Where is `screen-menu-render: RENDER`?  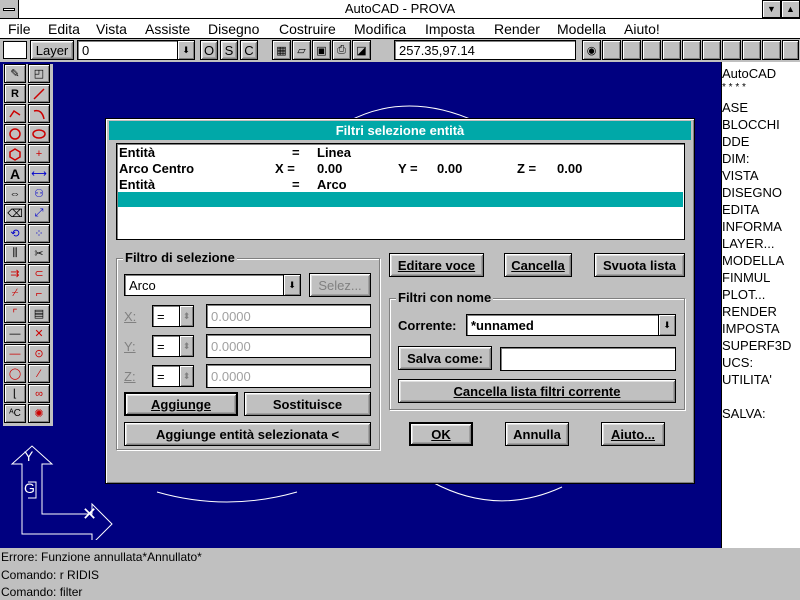
screen-menu-render: RENDER is located at coordinates (749, 311).